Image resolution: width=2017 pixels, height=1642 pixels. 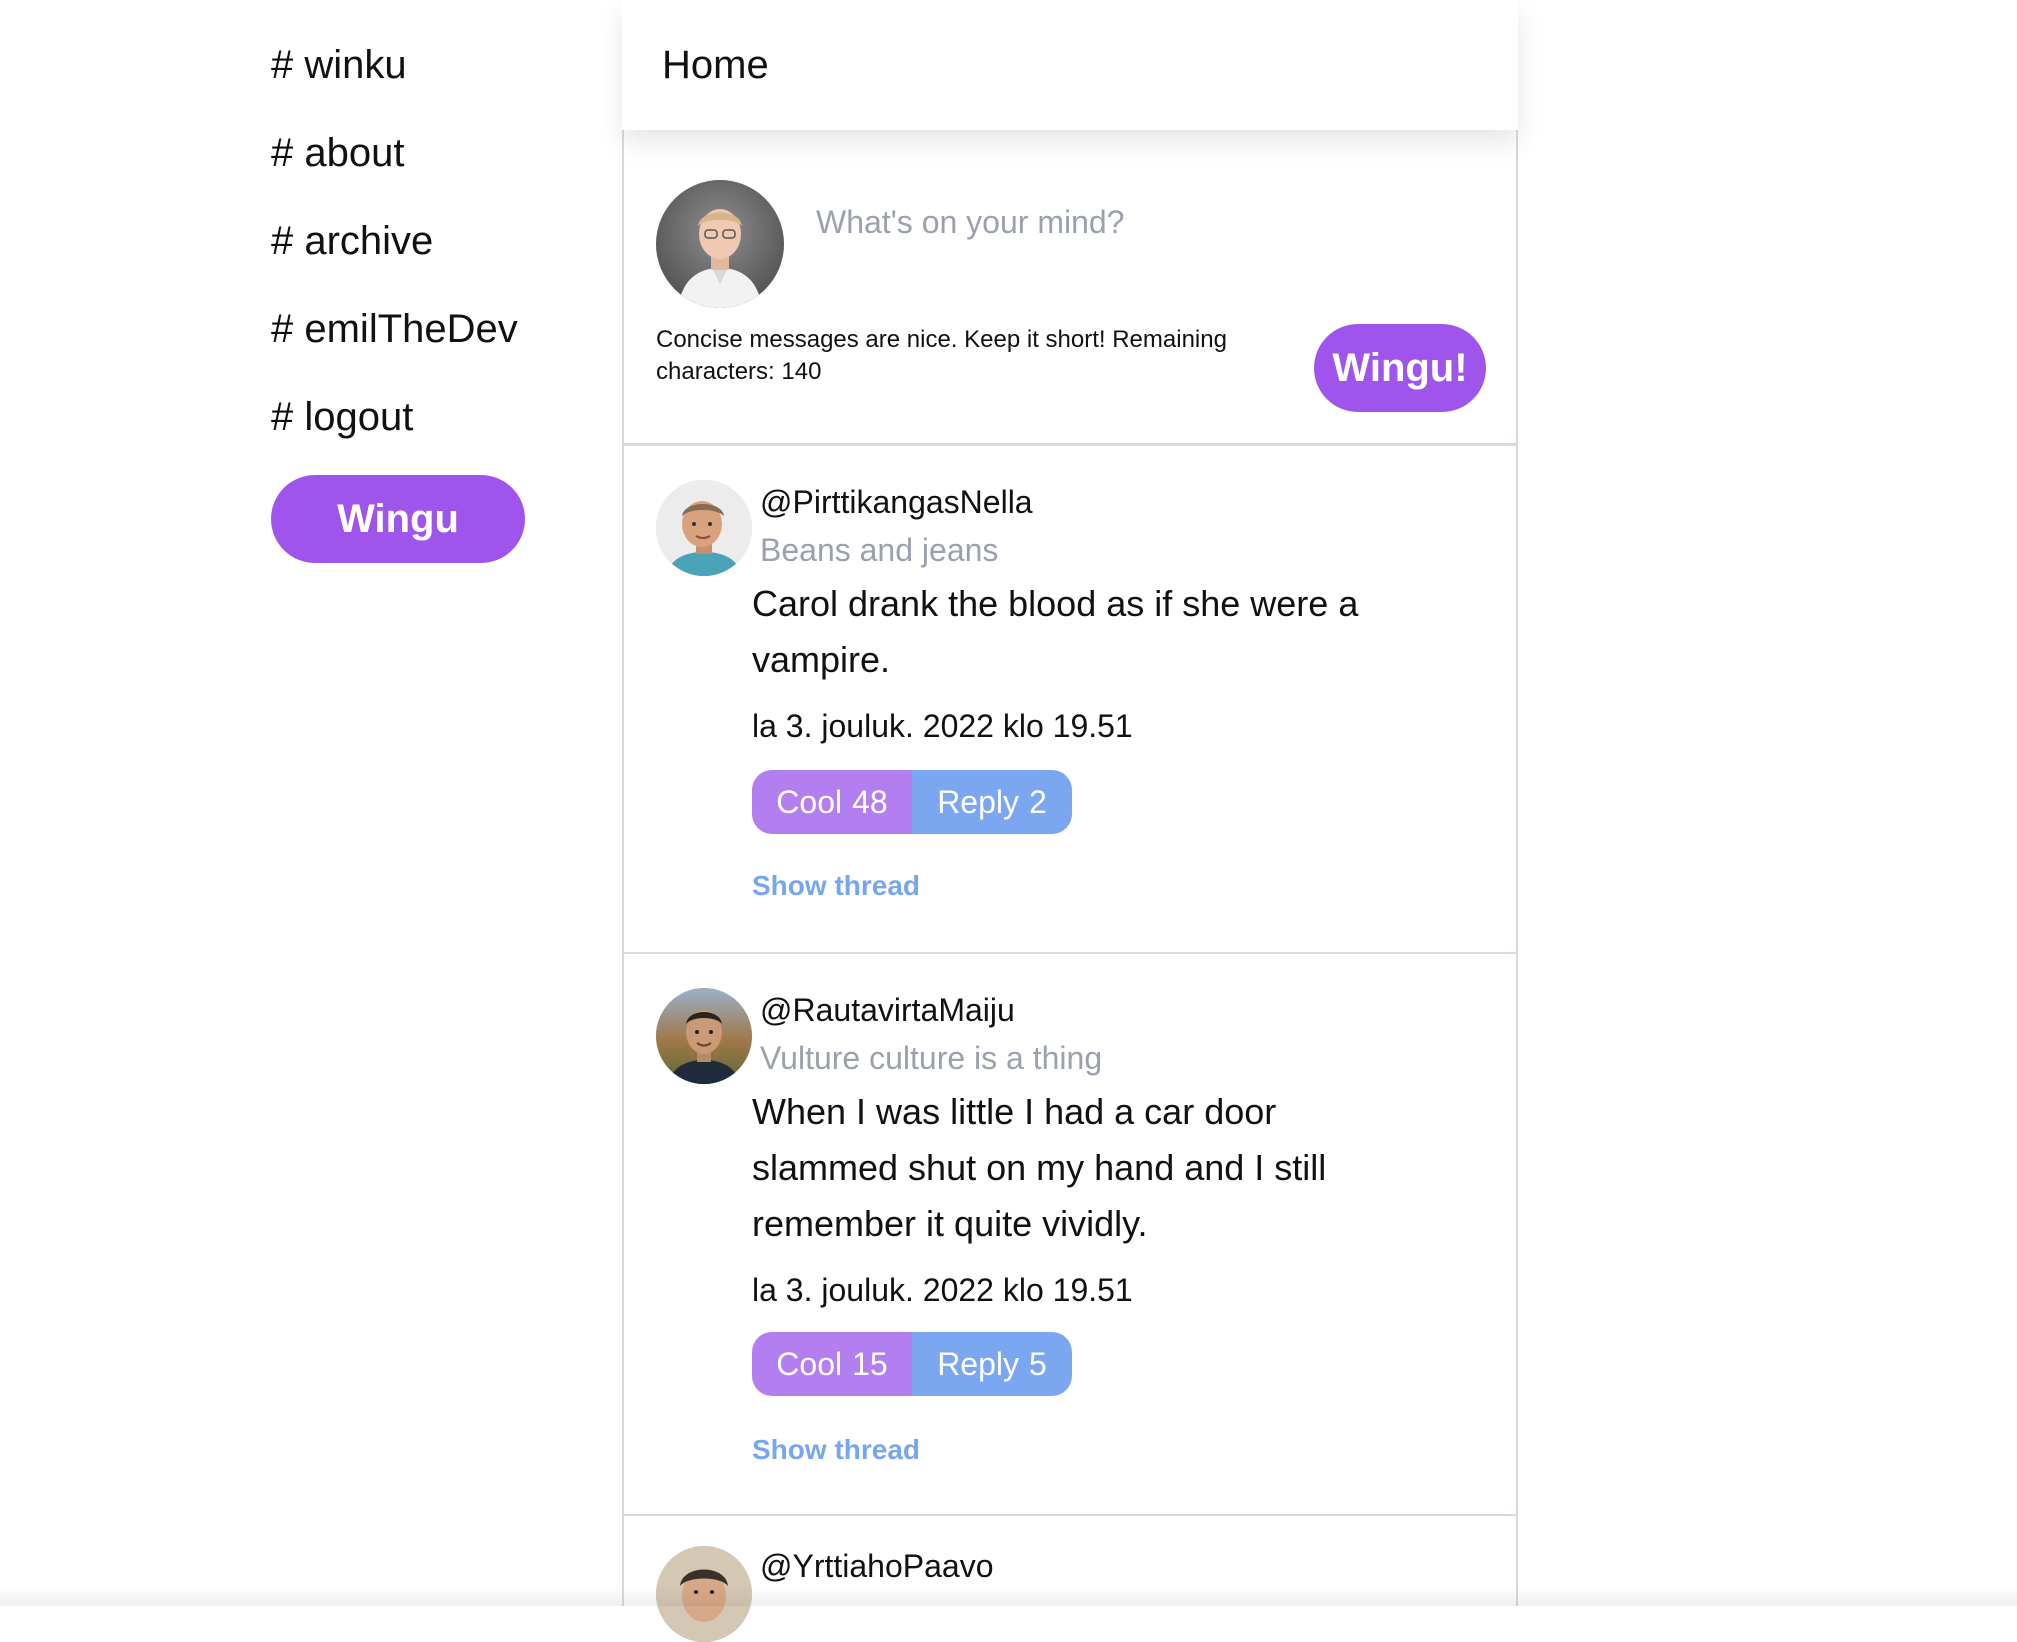 I want to click on cool-button: Cool 15, so click(x=832, y=1364).